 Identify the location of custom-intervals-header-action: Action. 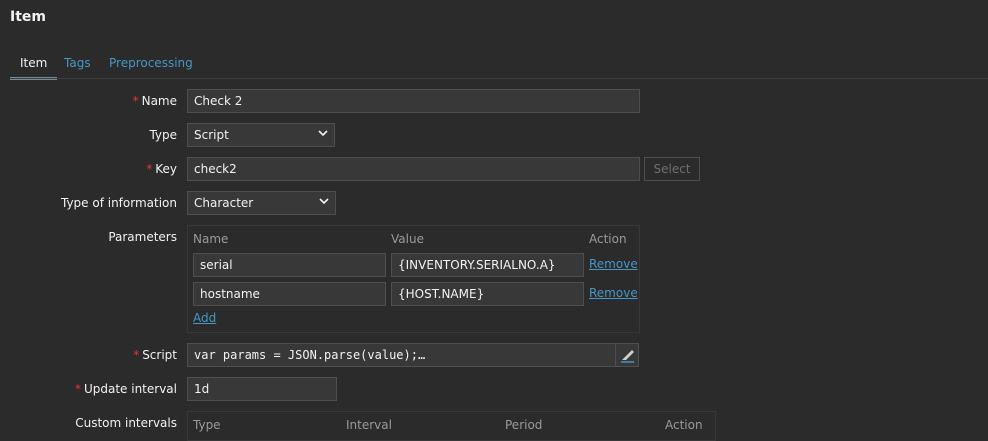
(684, 425).